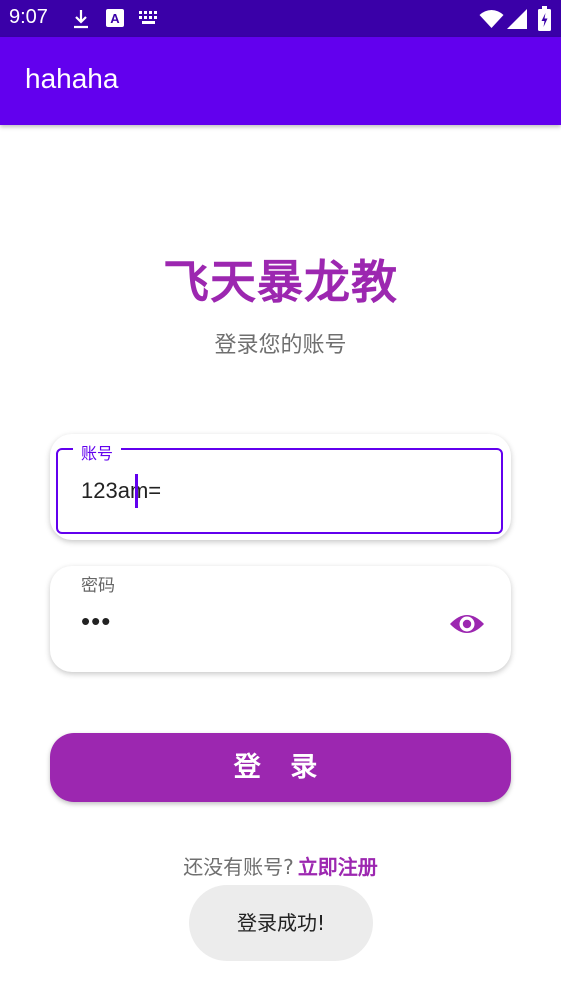 The image size is (561, 999). What do you see at coordinates (280, 345) in the screenshot?
I see `login-subheading: 登录您的账号` at bounding box center [280, 345].